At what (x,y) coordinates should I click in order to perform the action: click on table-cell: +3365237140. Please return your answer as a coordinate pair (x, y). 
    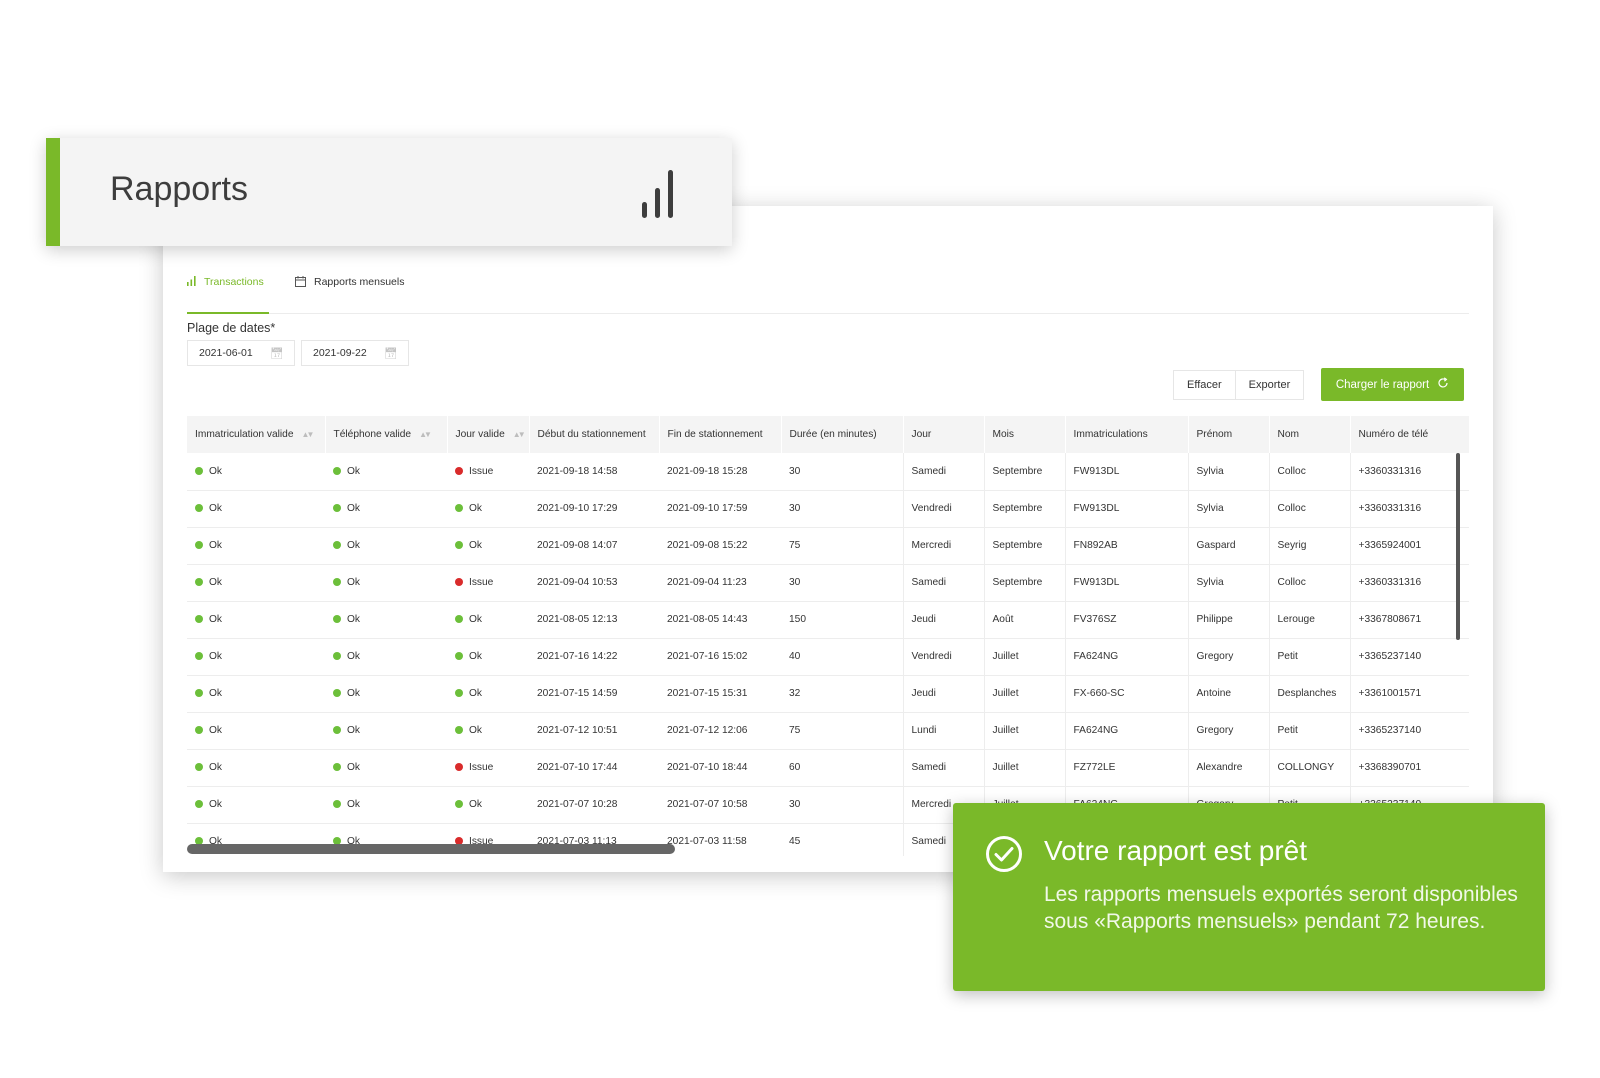
    Looking at the image, I should click on (1409, 731).